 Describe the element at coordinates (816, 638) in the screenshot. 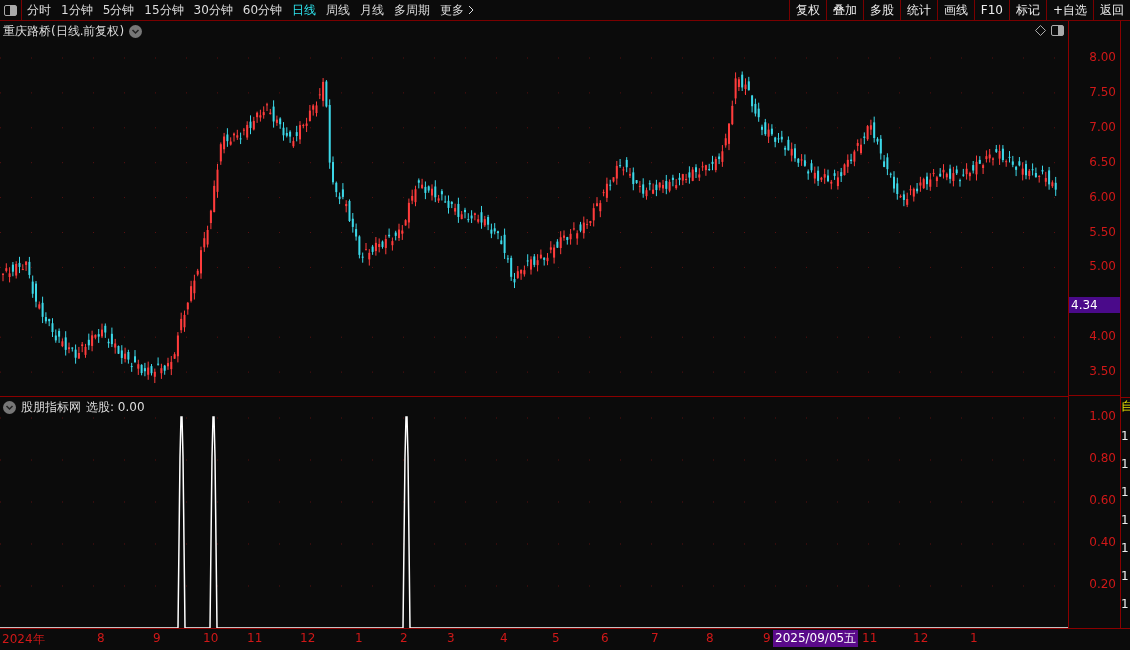

I see `cursor-date-badge: 2025/09/05五` at that location.